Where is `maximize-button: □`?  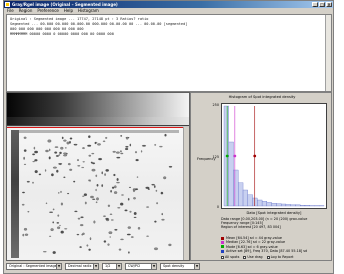
maximize-button: □ is located at coordinates (322, 4).